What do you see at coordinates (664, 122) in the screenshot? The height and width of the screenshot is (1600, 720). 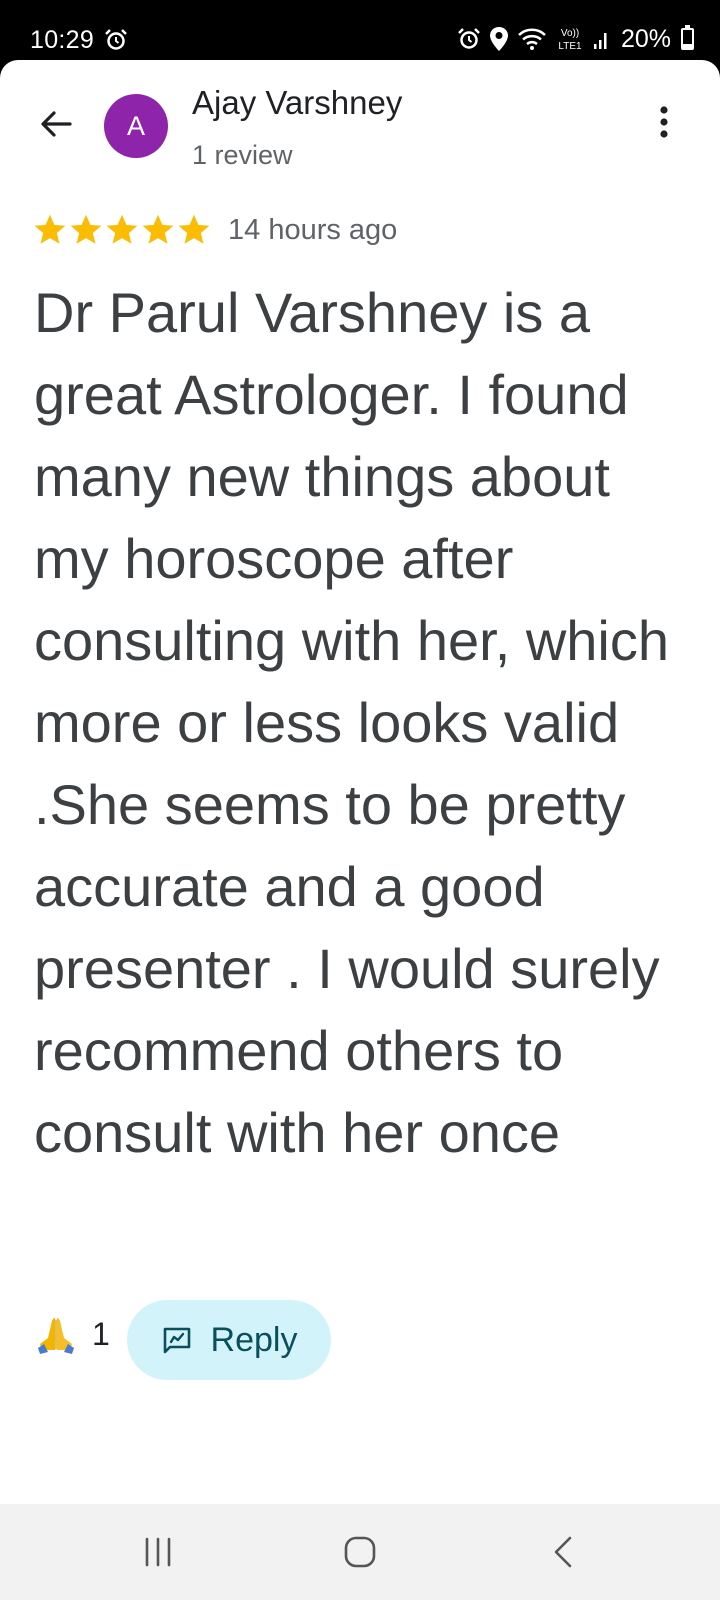 I see `more-vert-icon` at bounding box center [664, 122].